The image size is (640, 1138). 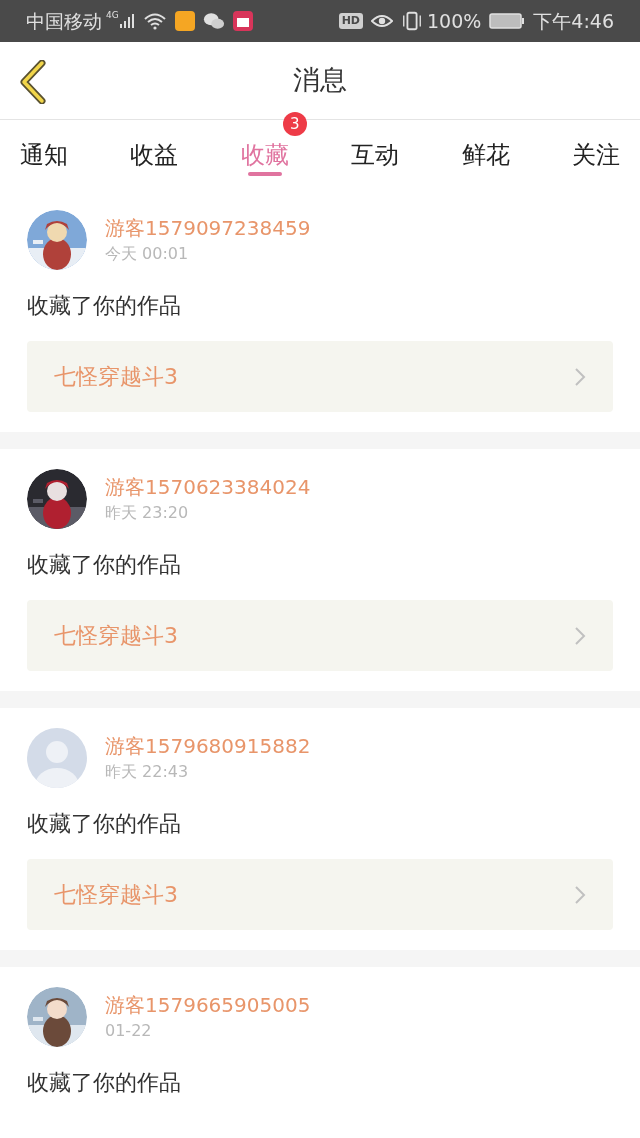 What do you see at coordinates (264, 174) in the screenshot?
I see `active-tab-indicator` at bounding box center [264, 174].